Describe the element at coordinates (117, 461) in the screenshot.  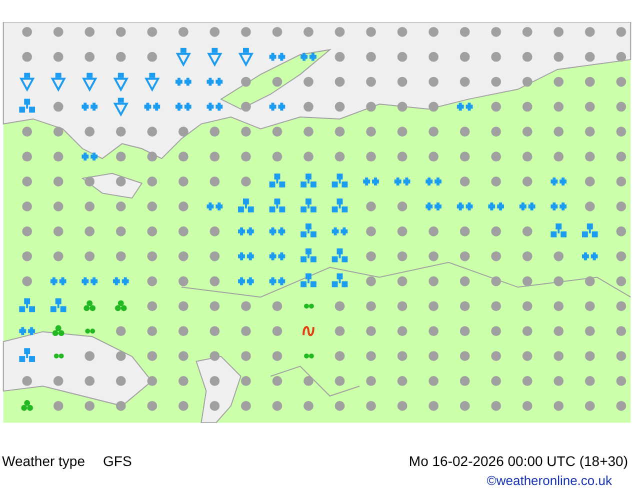
I see `model-name: GFS` at that location.